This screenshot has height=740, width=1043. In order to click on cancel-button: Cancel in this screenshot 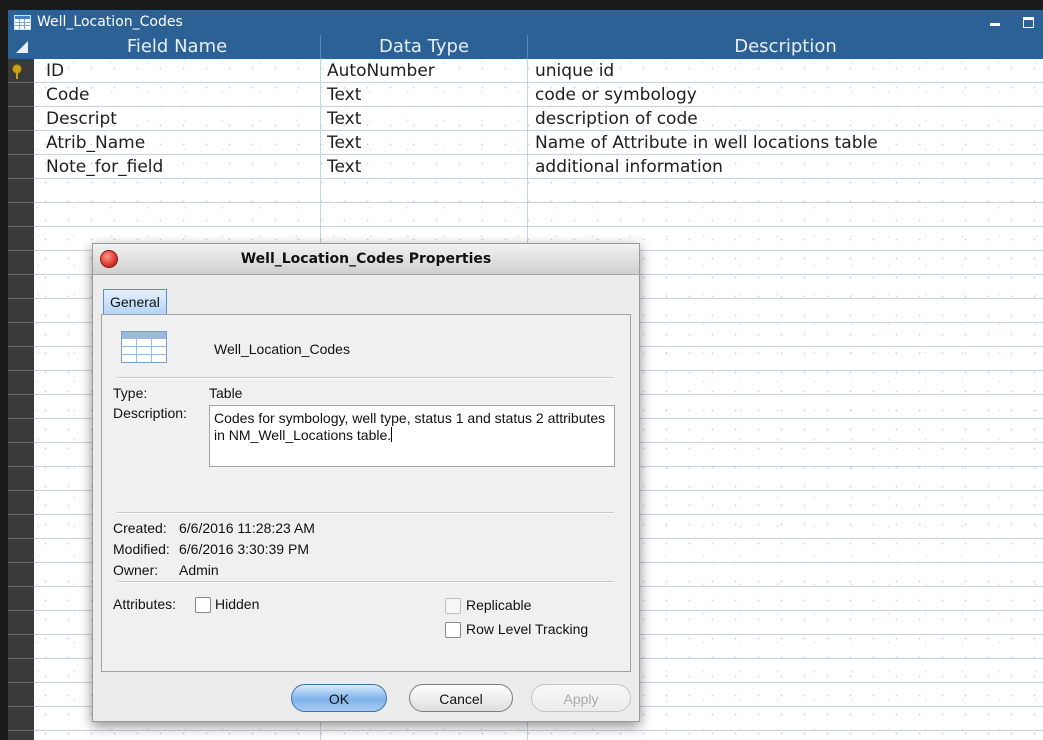, I will do `click(461, 698)`.